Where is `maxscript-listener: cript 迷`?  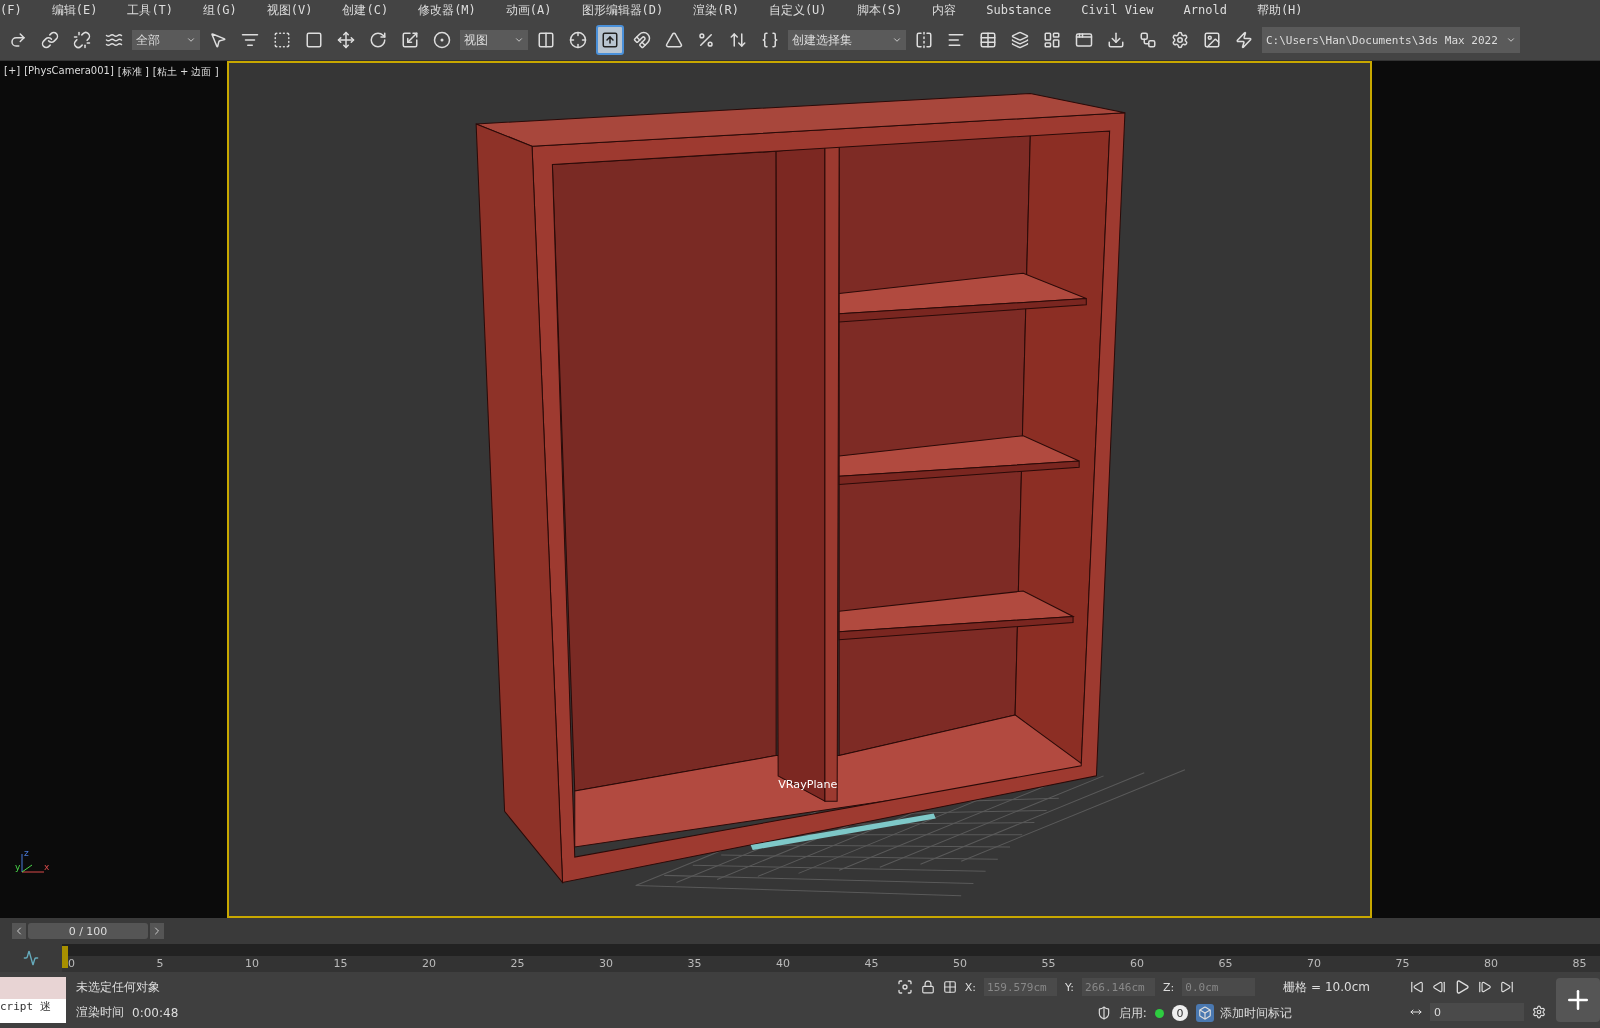 maxscript-listener: cript 迷 is located at coordinates (33, 1000).